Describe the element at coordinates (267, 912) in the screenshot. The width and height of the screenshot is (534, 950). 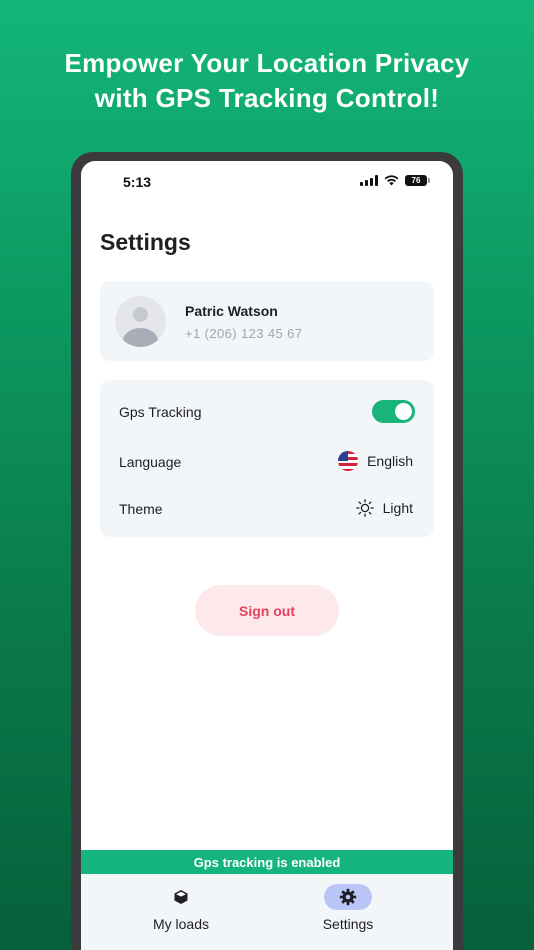
I see `bottom-nav: My loads Settings` at that location.